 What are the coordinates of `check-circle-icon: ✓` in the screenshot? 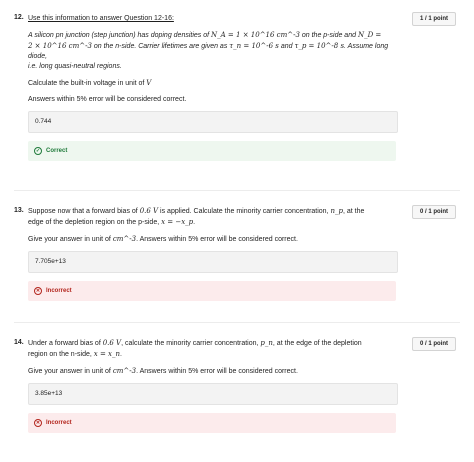 It's located at (38, 151).